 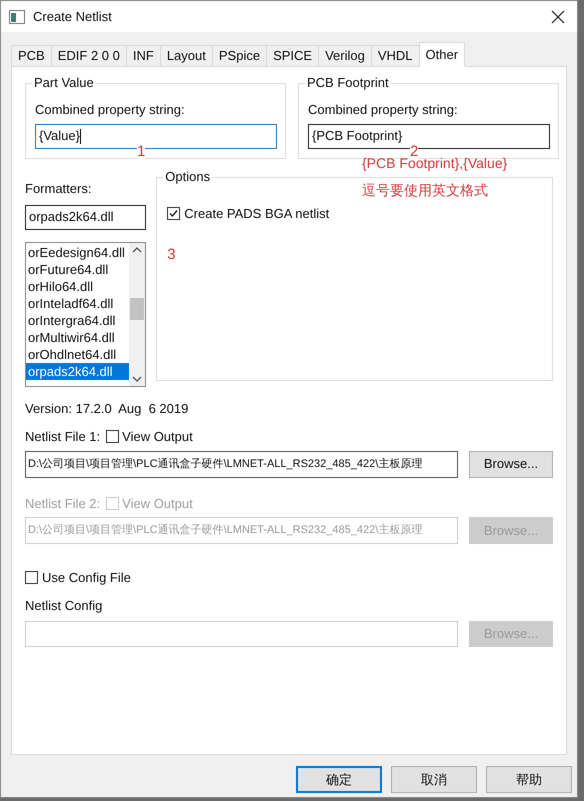 I want to click on dialog-button: 取消, so click(x=434, y=779).